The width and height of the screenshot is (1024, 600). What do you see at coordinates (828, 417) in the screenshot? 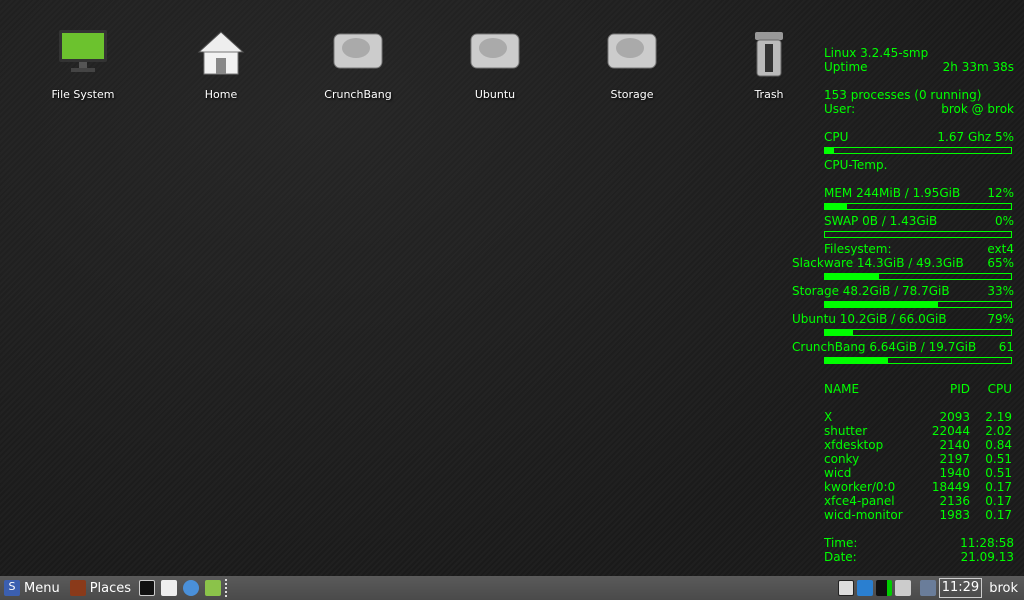
I see `proc-cell: X` at bounding box center [828, 417].